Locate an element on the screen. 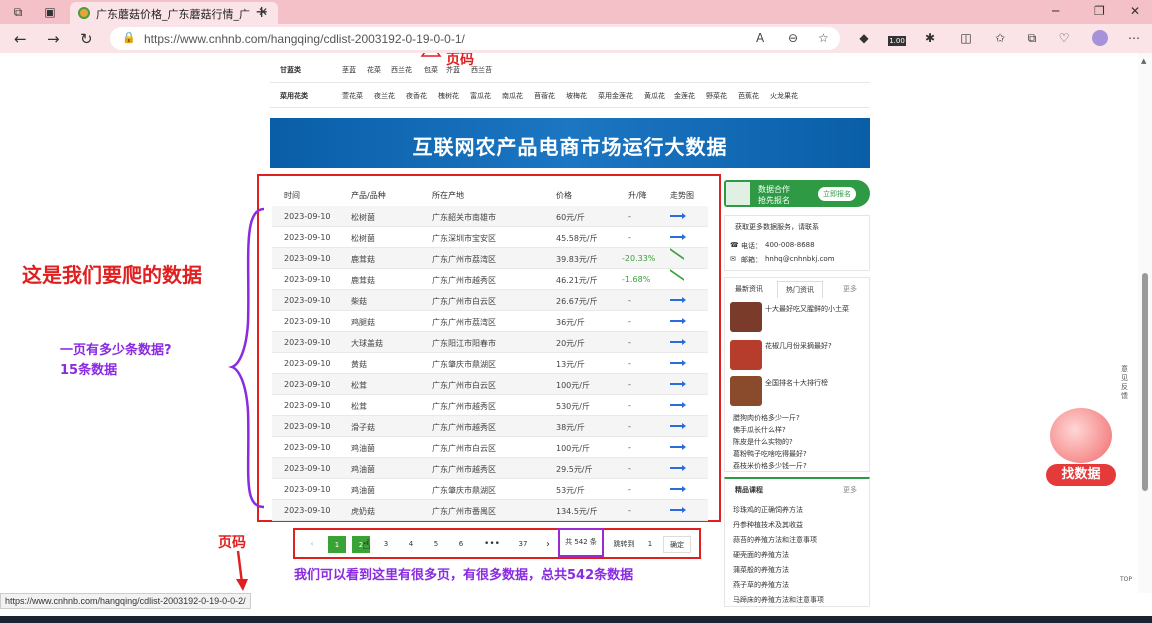  course-item: 蒲菜般的养殖方法 is located at coordinates (761, 570).